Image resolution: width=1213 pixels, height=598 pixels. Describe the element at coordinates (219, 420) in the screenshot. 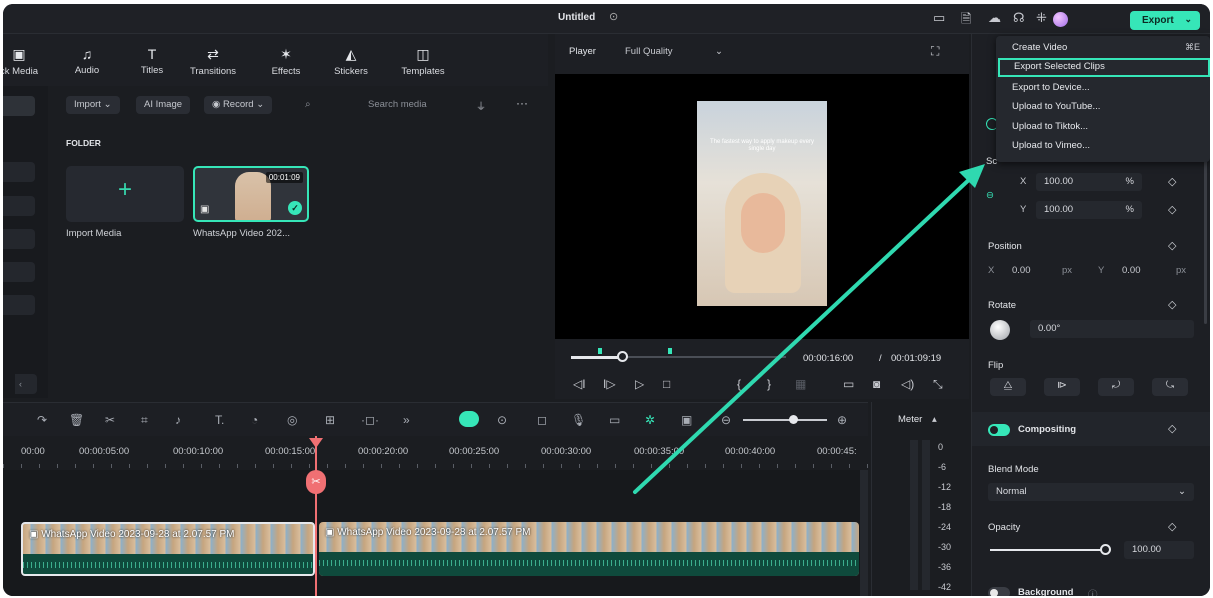

I see `text-icon: T.` at that location.